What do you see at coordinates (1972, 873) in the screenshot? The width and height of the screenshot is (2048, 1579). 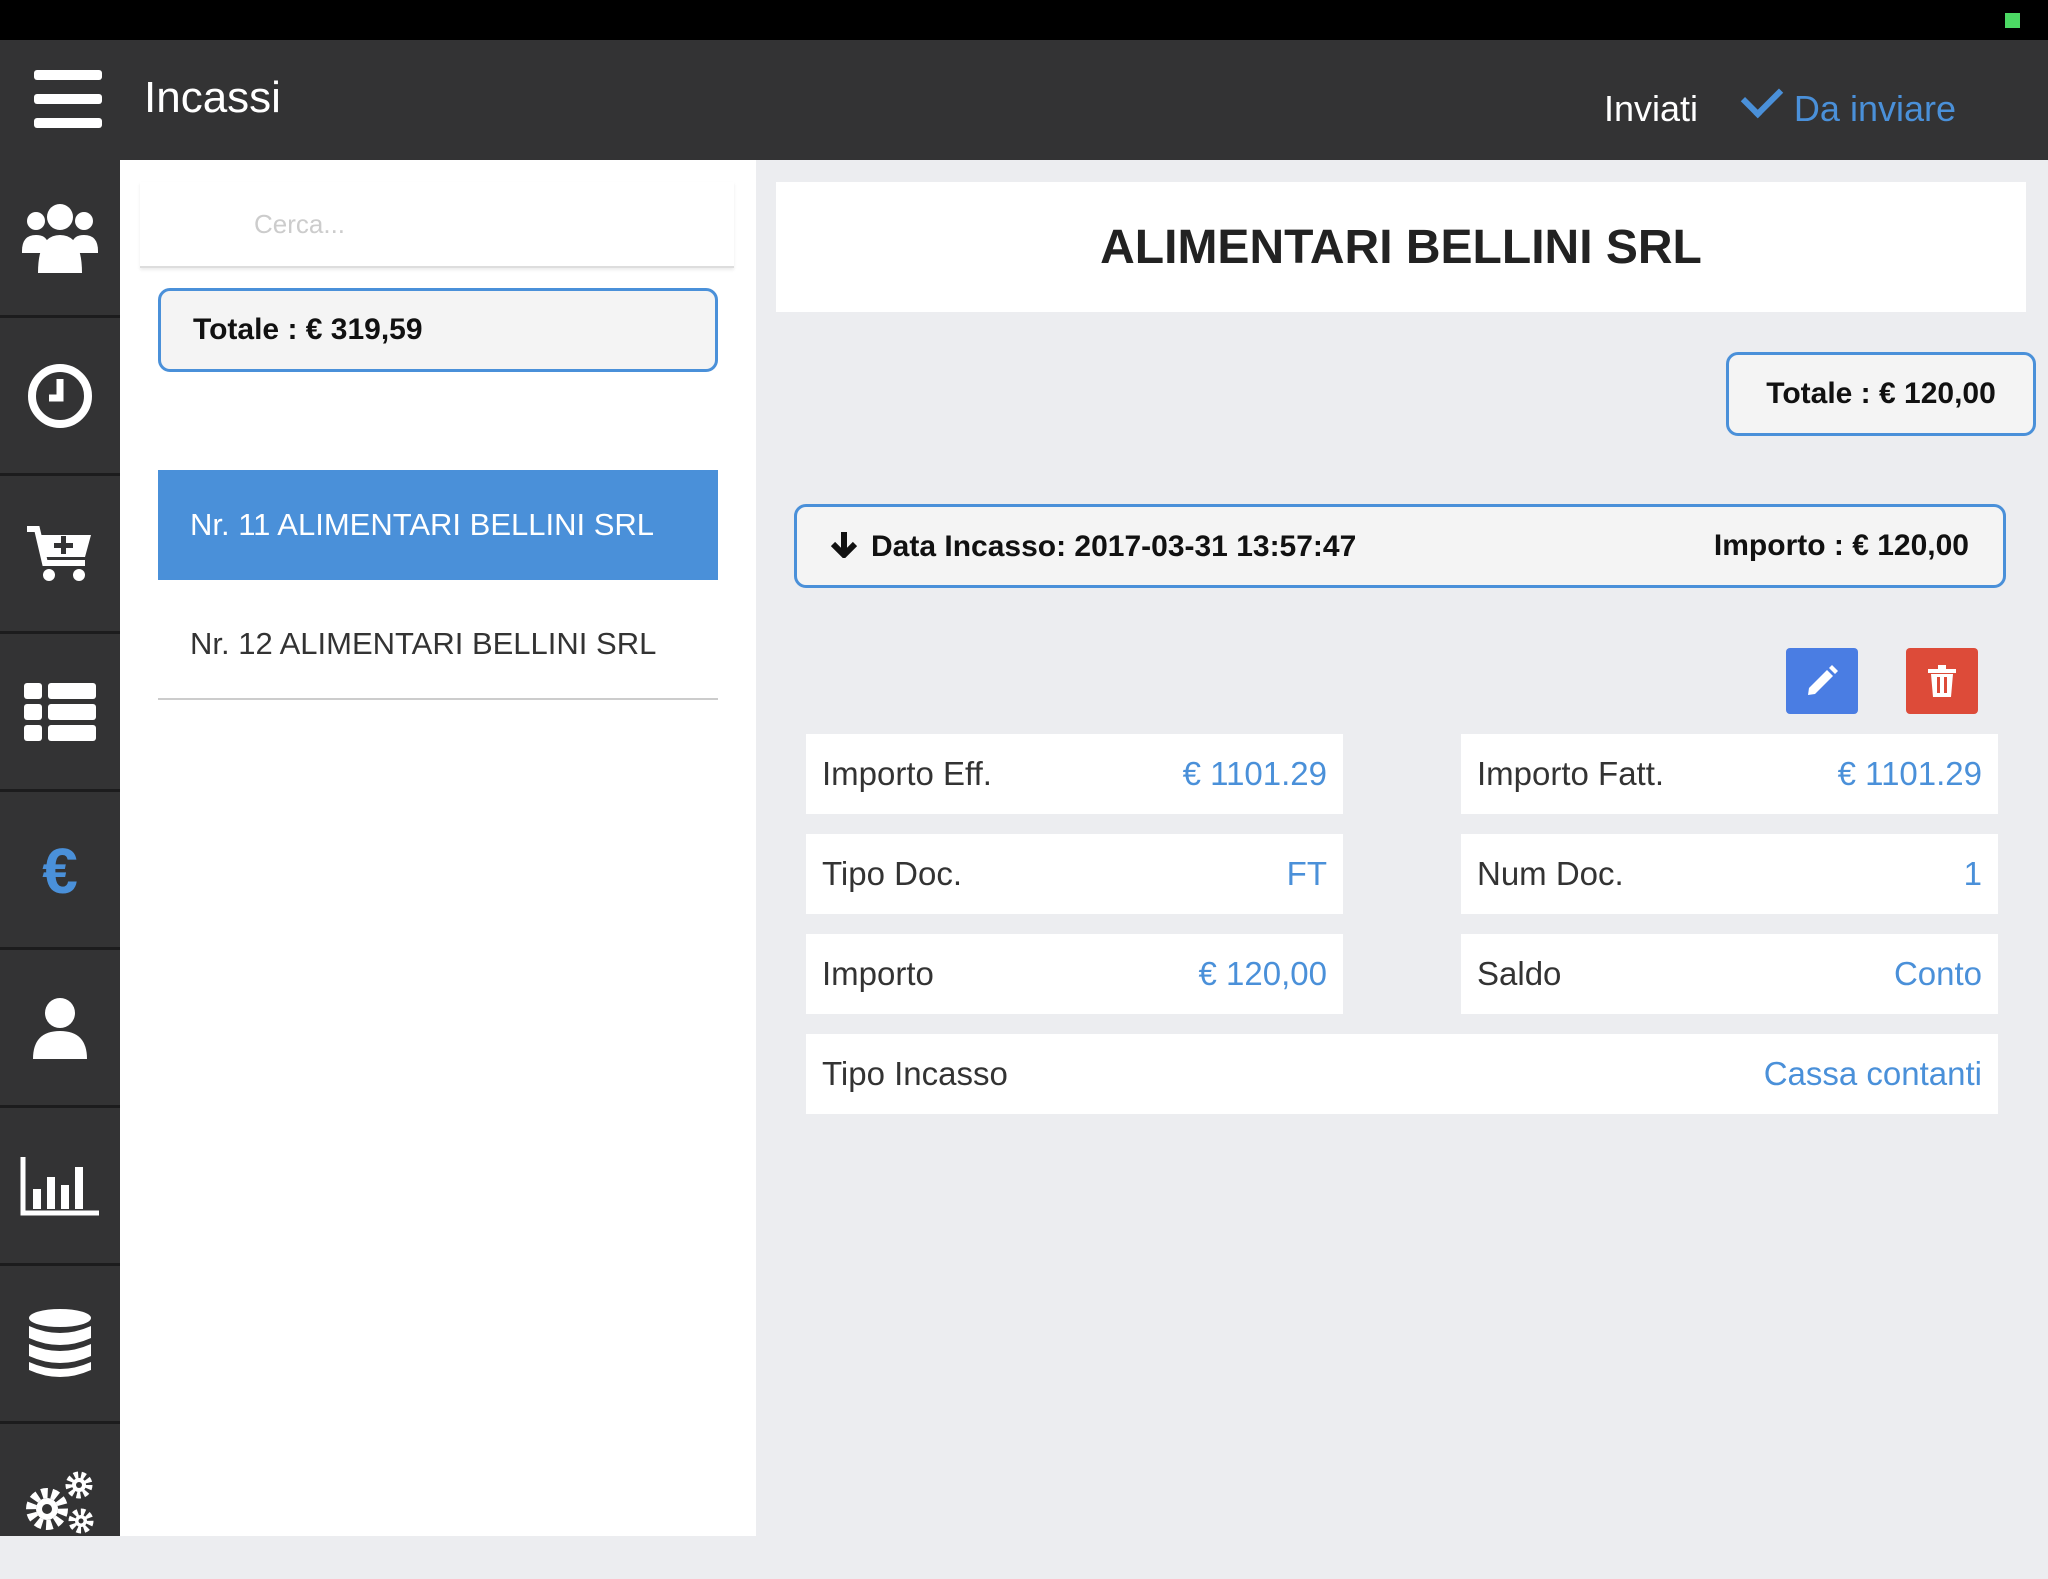 I see `field-value: 1` at bounding box center [1972, 873].